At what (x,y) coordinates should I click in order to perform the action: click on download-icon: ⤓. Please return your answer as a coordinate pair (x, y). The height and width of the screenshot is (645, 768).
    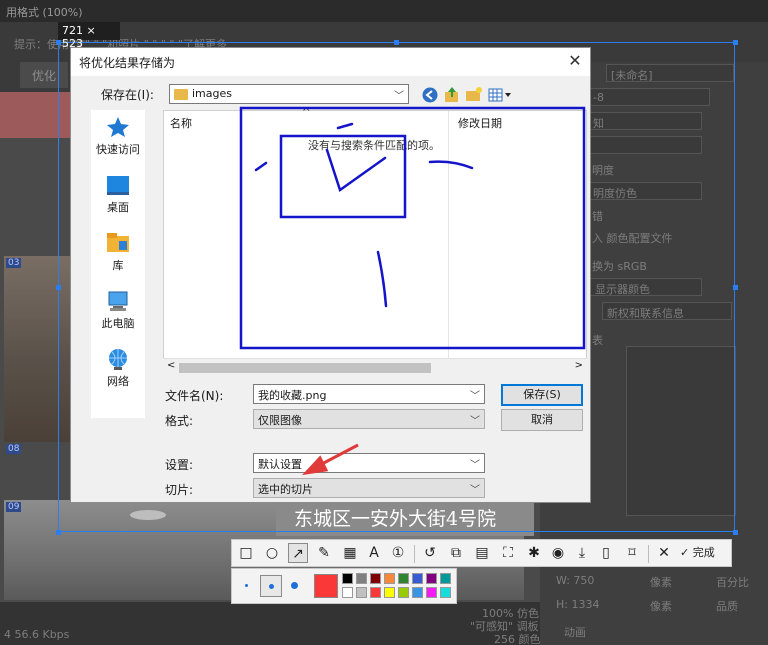
    Looking at the image, I should click on (582, 553).